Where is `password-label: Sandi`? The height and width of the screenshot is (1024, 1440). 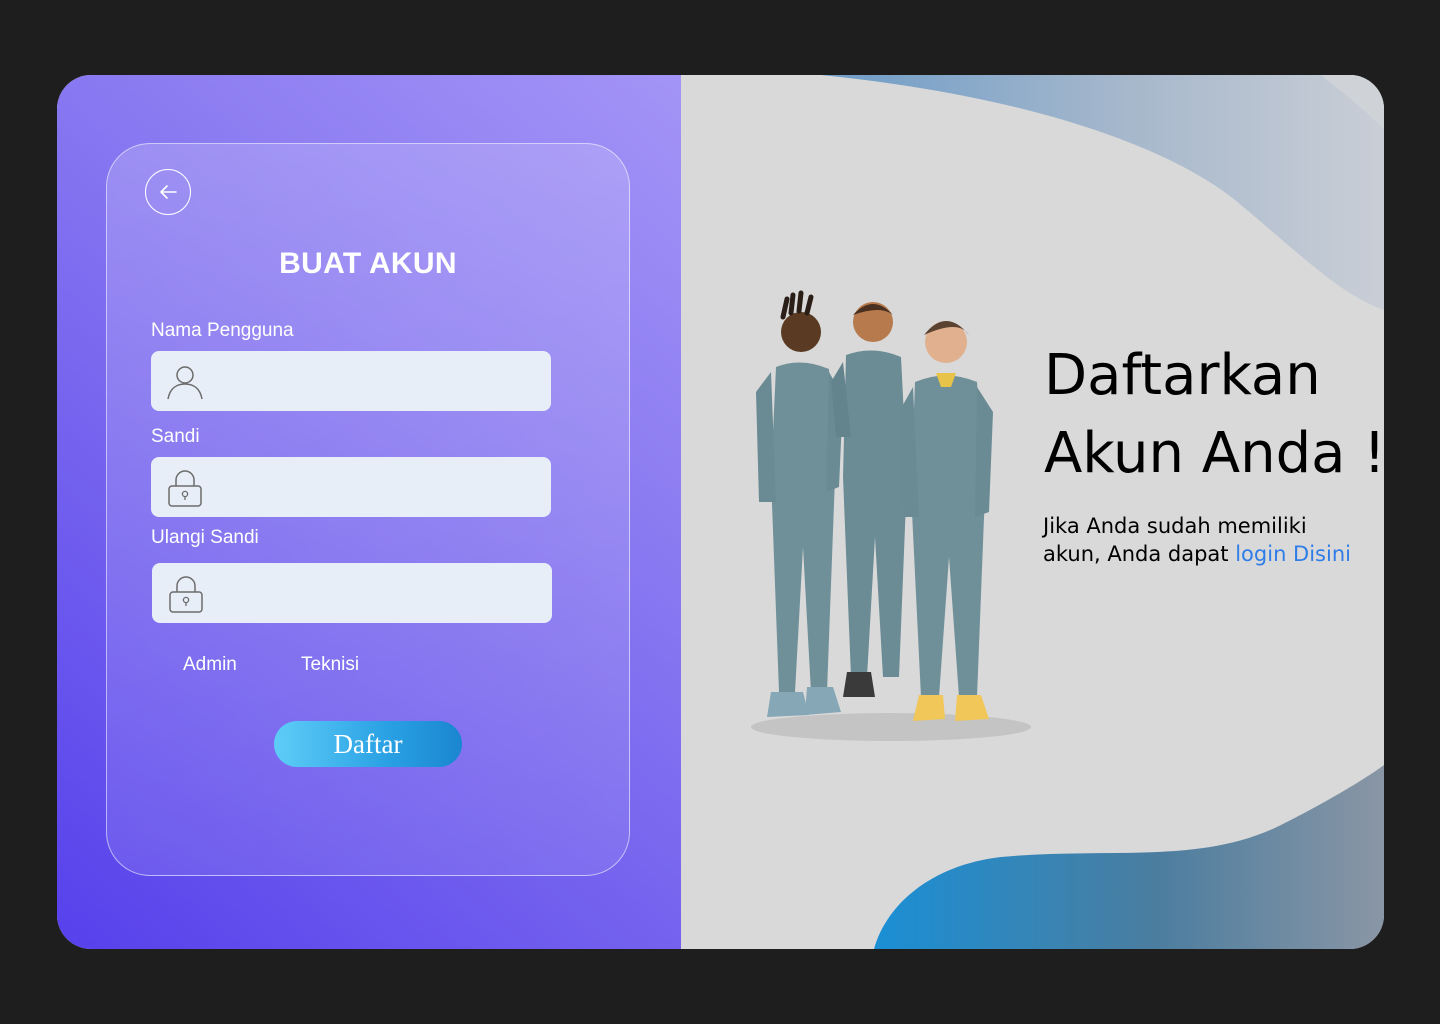 password-label: Sandi is located at coordinates (175, 436).